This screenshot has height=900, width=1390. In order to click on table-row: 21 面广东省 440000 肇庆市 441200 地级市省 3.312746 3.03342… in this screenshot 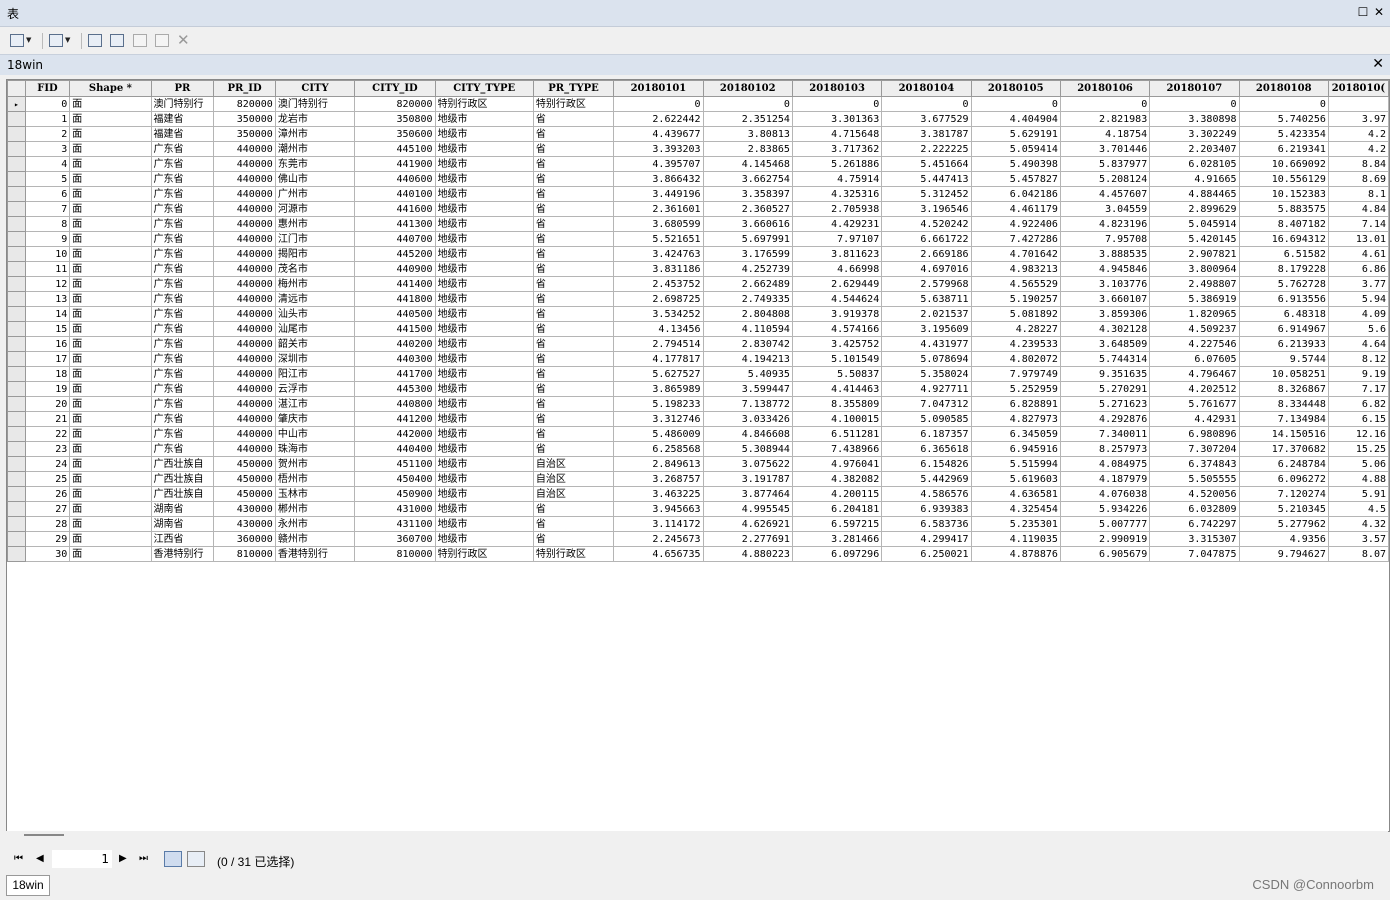, I will do `click(698, 419)`.